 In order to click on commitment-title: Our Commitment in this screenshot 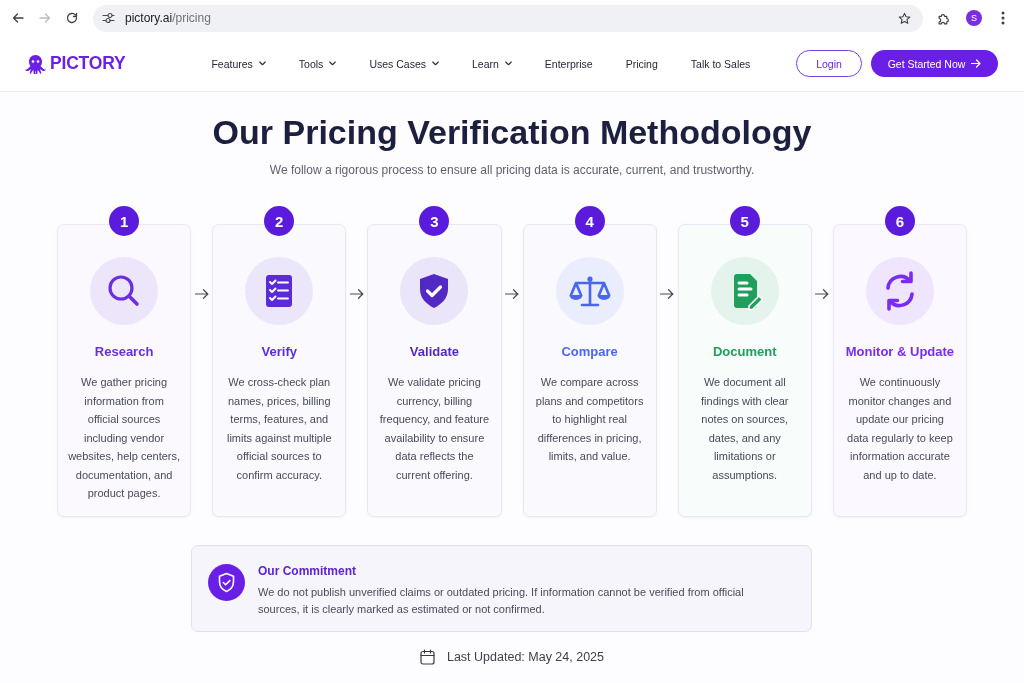, I will do `click(307, 571)`.